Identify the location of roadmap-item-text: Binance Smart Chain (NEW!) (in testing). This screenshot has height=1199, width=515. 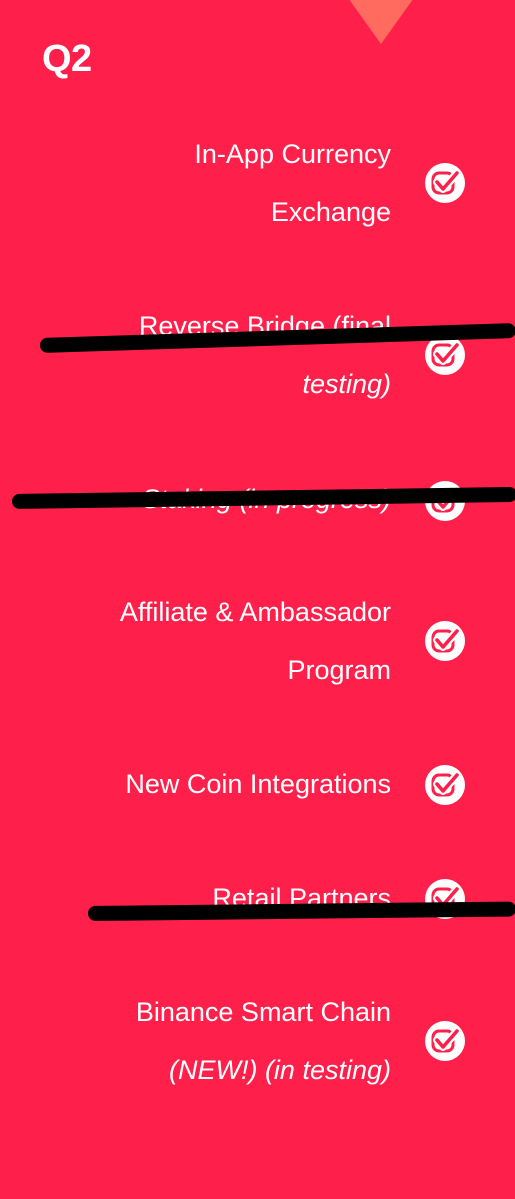
(211, 1041).